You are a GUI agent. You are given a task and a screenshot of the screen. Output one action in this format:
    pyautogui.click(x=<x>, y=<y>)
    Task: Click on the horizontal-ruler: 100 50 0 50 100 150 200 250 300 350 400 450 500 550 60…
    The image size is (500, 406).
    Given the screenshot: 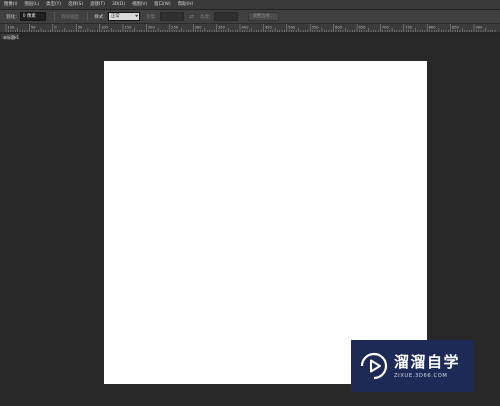 What is the action you would take?
    pyautogui.click(x=250, y=28)
    